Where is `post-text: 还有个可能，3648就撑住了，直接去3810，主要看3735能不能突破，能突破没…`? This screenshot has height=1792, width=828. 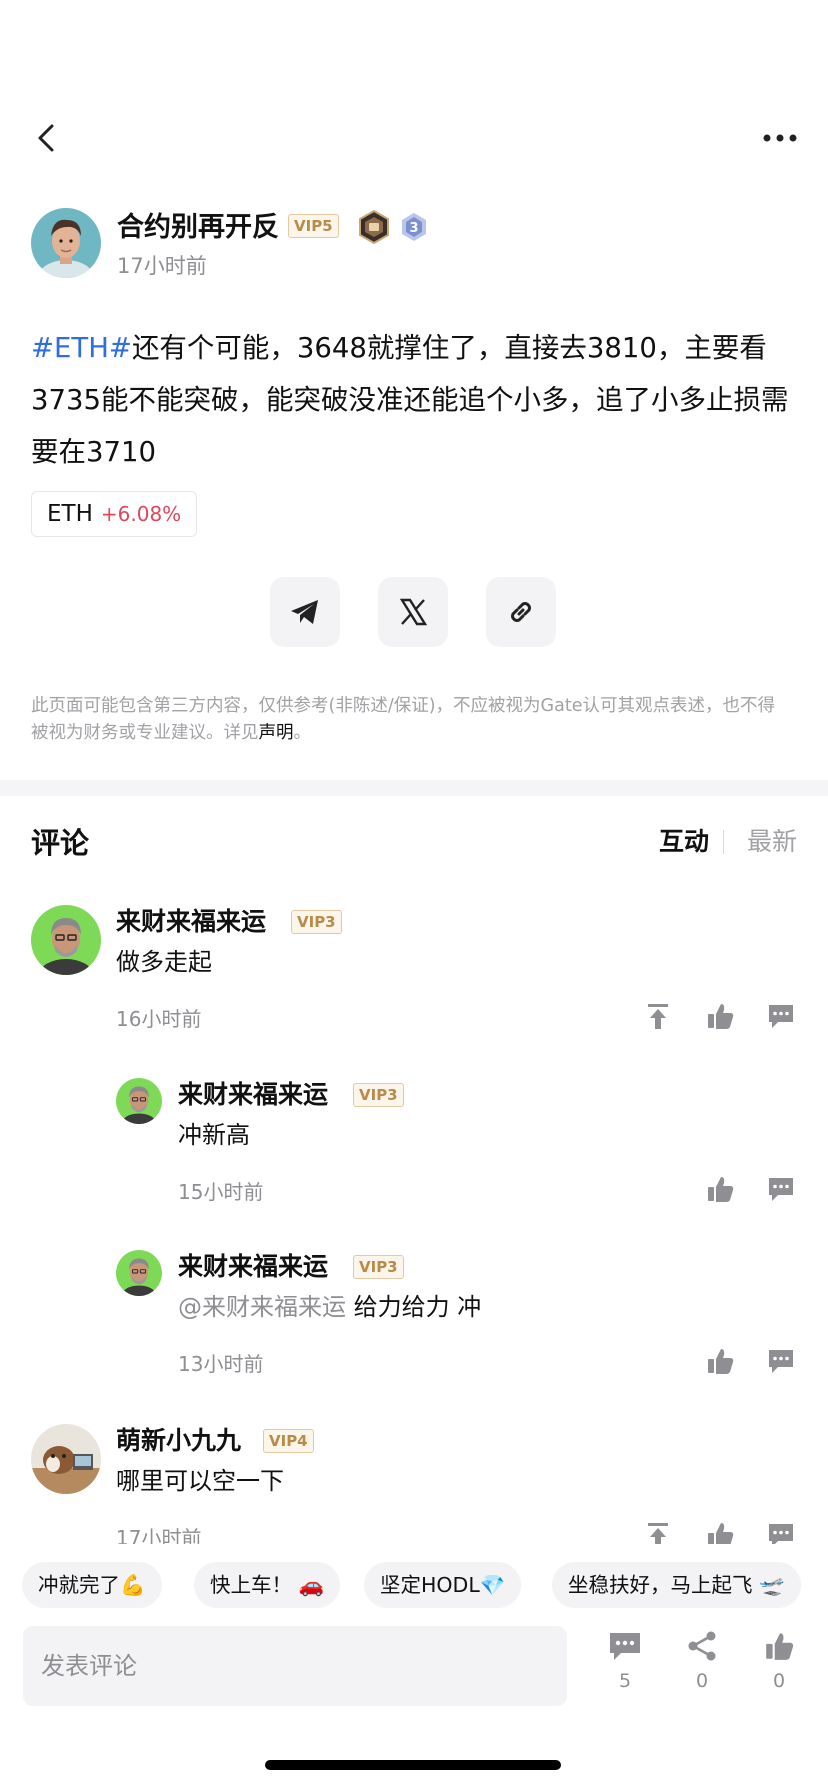
post-text: 还有个可能，3648就撑住了，直接去3810，主要看3735能不能突破，能突破没… is located at coordinates (410, 400).